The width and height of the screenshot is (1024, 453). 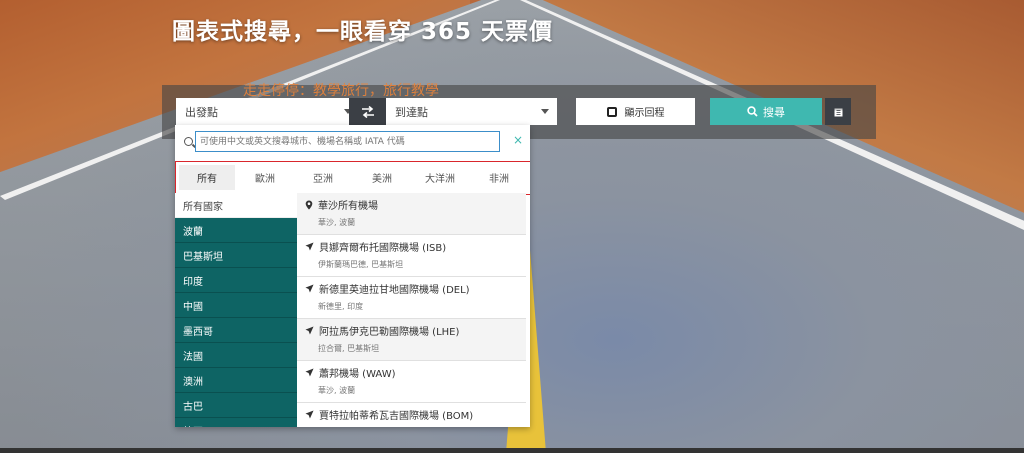 I want to click on list-item: 阿拉馬伊克巴勒國際機場 (LHE) 拉合爾, 巴基斯坦, so click(x=411, y=340).